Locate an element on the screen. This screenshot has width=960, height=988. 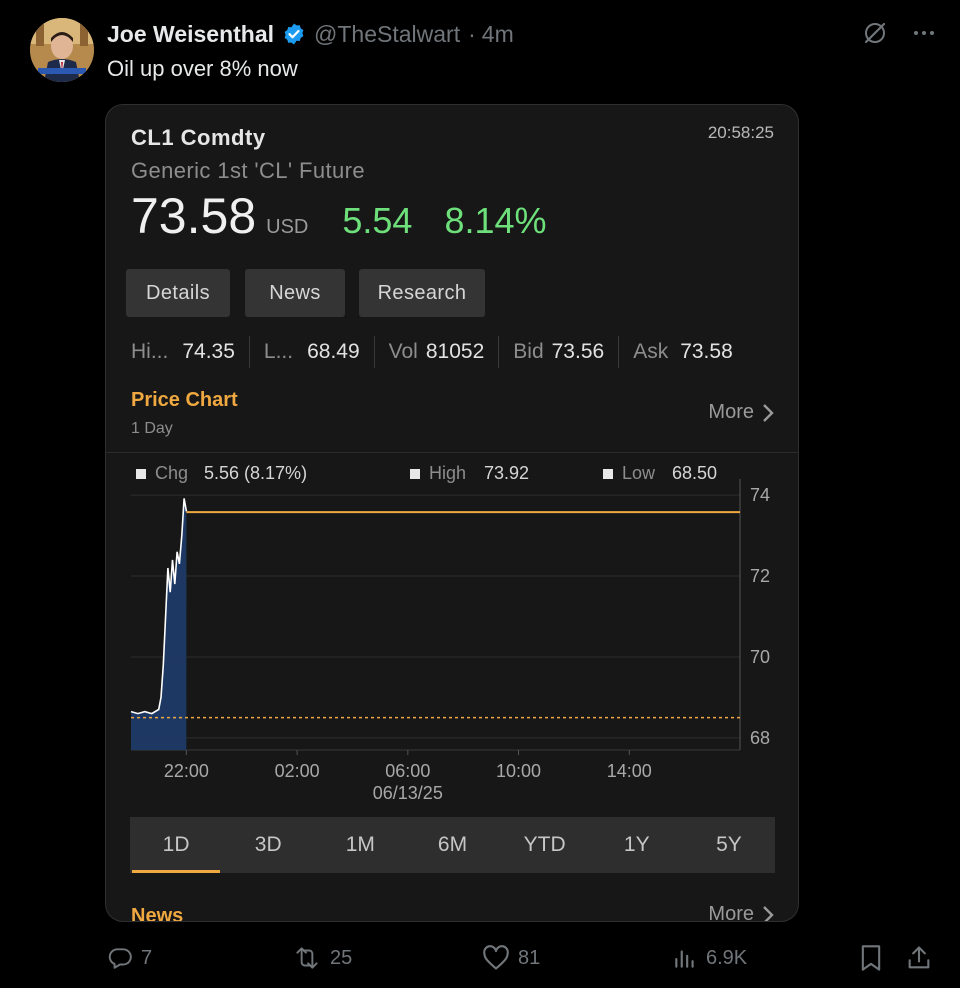
stat-high: Hi... 74.35 is located at coordinates (183, 352).